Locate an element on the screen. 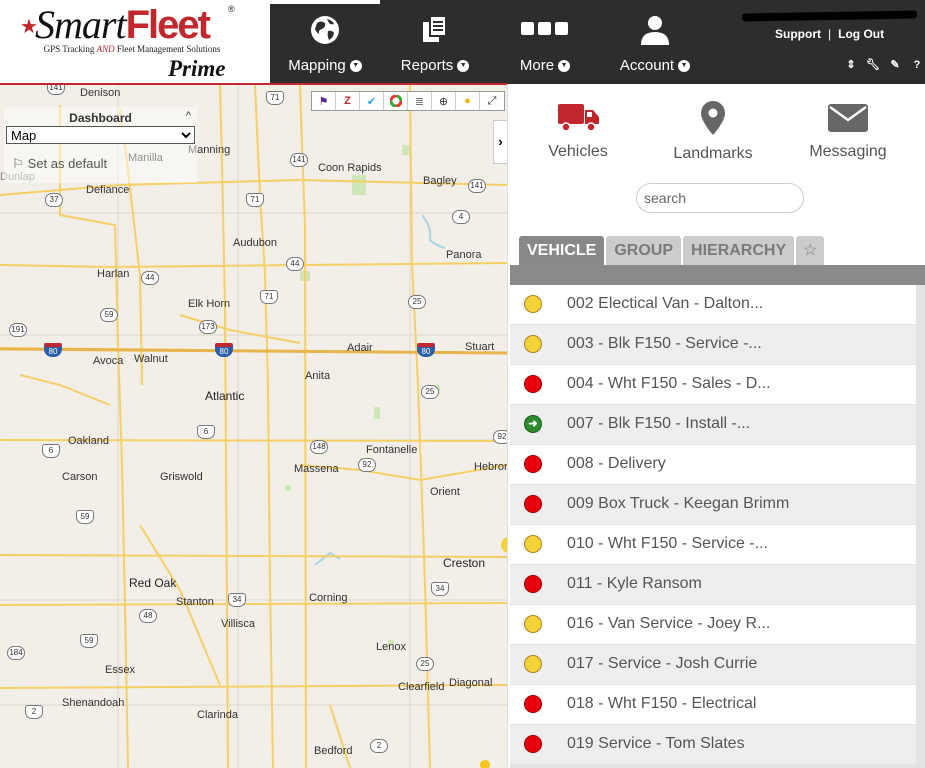 Image resolution: width=925 pixels, height=768 pixels. tab-landmarks: Landmarks is located at coordinates (713, 131).